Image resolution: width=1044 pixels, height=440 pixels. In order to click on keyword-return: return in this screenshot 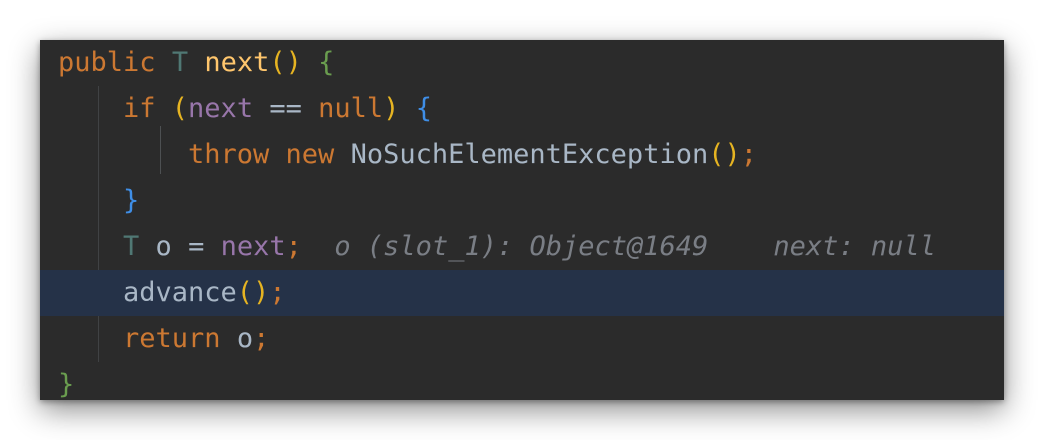, I will do `click(172, 338)`.